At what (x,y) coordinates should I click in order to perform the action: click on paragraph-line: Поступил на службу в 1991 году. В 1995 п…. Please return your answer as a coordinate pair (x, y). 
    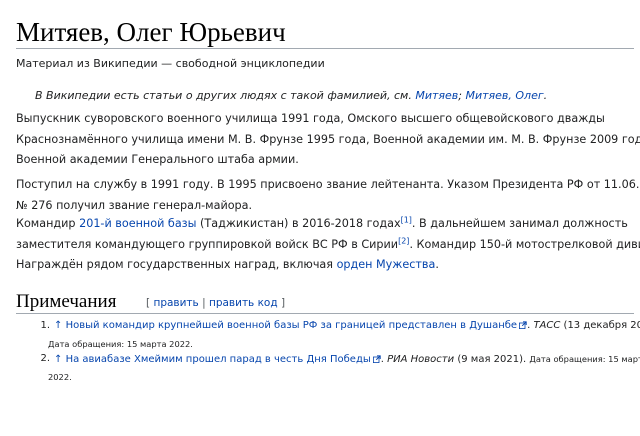
    Looking at the image, I should click on (328, 184).